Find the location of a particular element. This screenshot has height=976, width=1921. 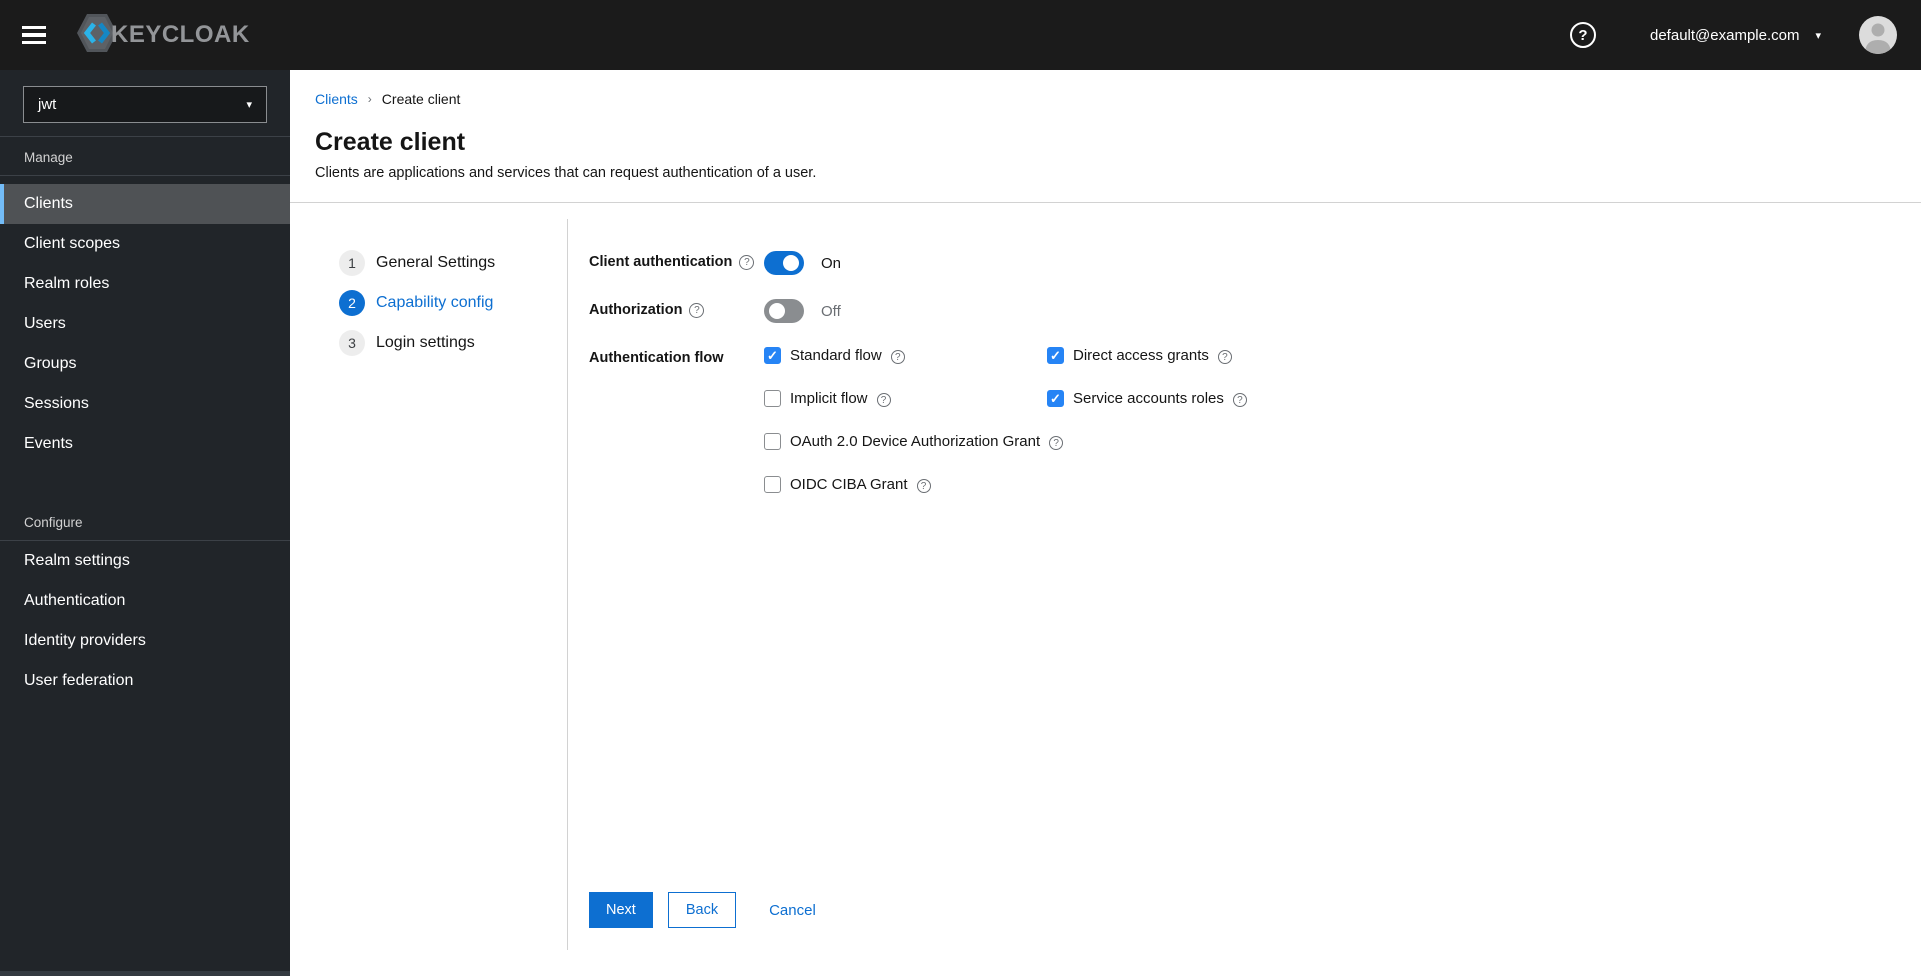

oauth-device-grant-checkbox is located at coordinates (772, 441).